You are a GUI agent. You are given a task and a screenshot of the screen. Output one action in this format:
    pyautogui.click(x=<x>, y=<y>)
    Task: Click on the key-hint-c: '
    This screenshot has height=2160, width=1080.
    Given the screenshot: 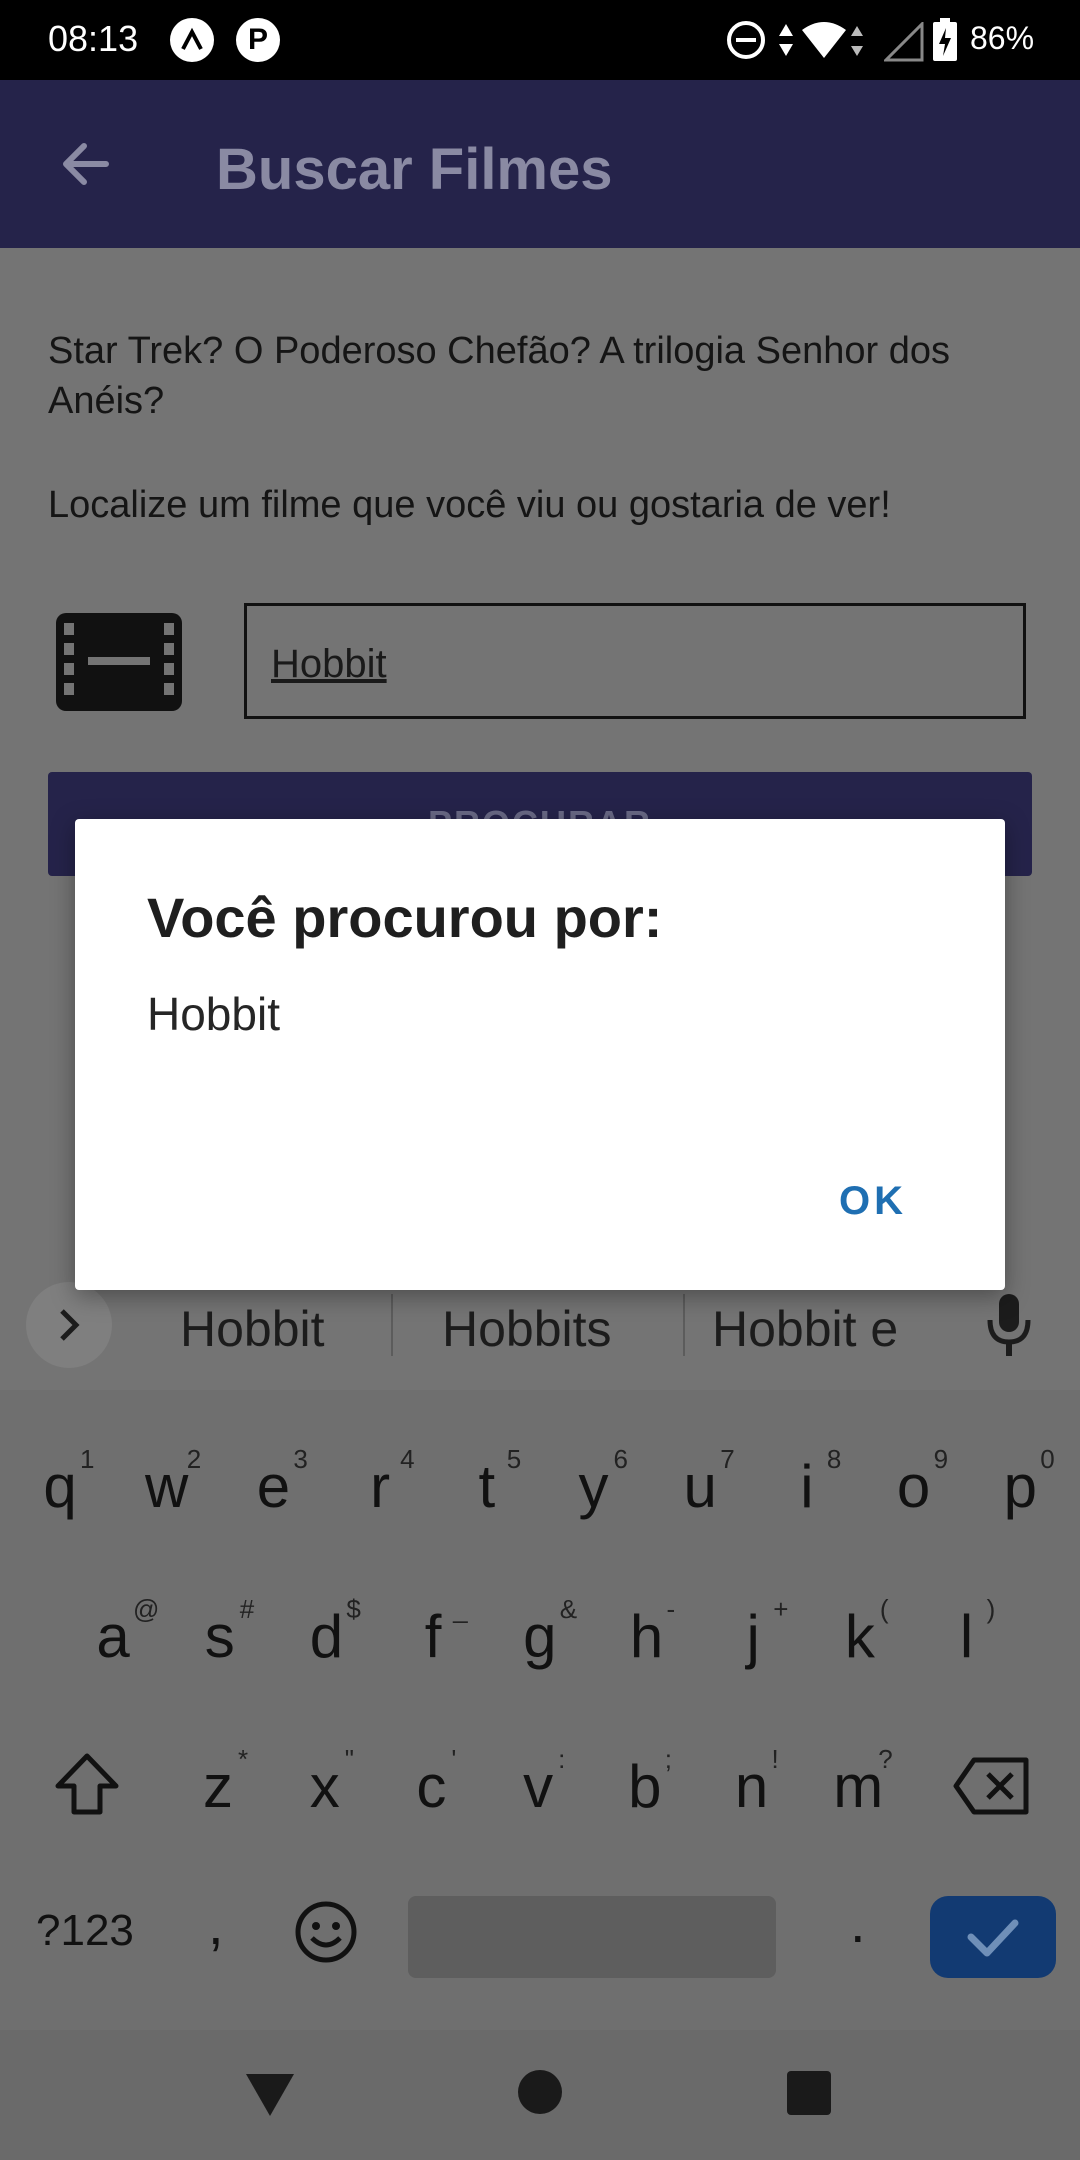 What is the action you would take?
    pyautogui.click(x=454, y=1759)
    